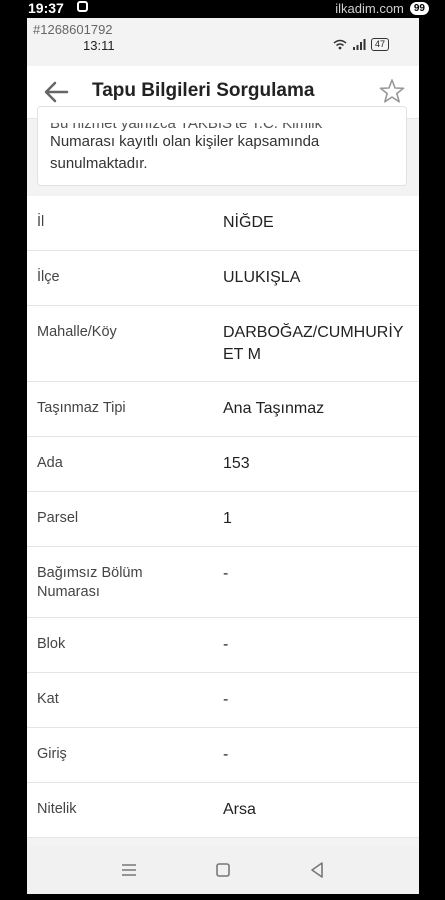  I want to click on back-arrow-icon, so click(56, 92).